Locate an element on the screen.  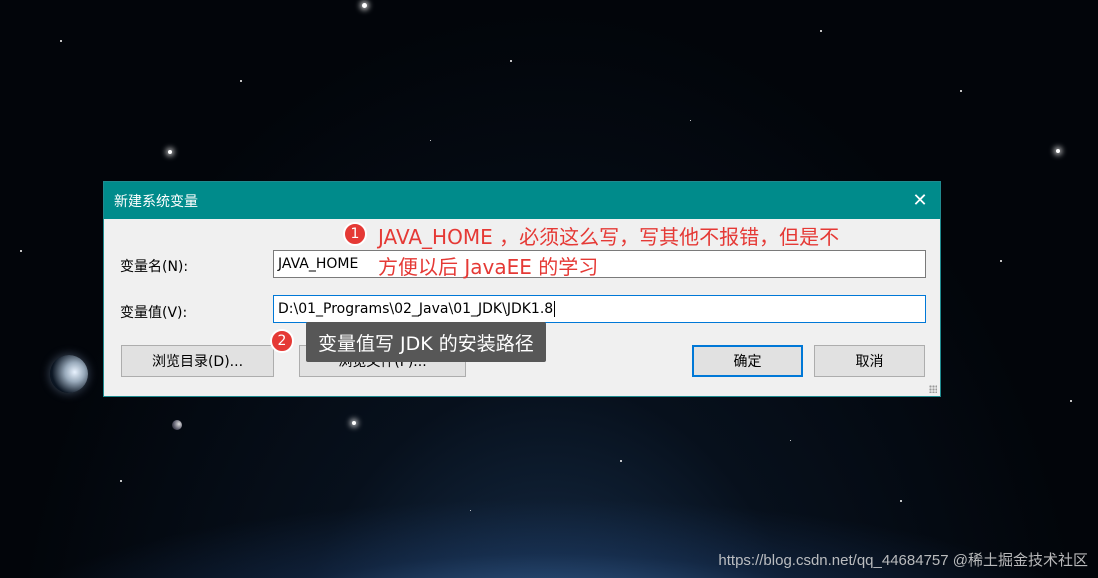
annotation-badge-2: 2 is located at coordinates (282, 341).